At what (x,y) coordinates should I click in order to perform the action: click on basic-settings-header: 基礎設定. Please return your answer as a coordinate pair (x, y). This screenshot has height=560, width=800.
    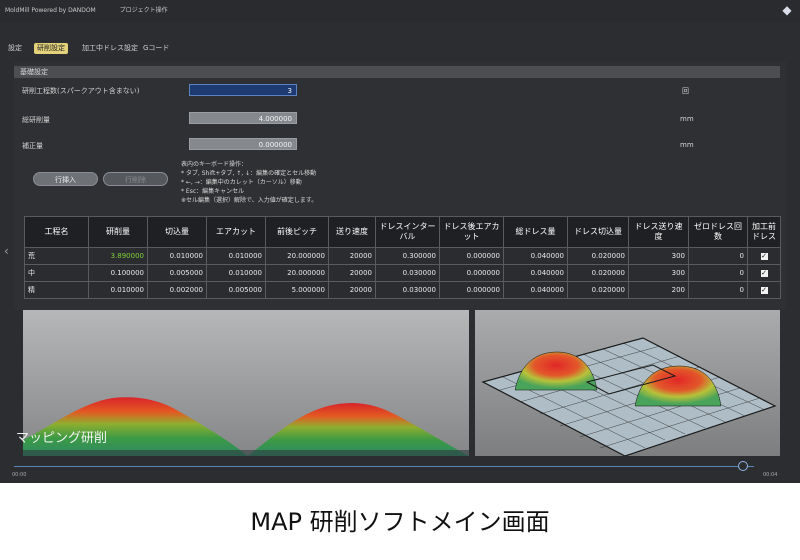
    Looking at the image, I should click on (397, 72).